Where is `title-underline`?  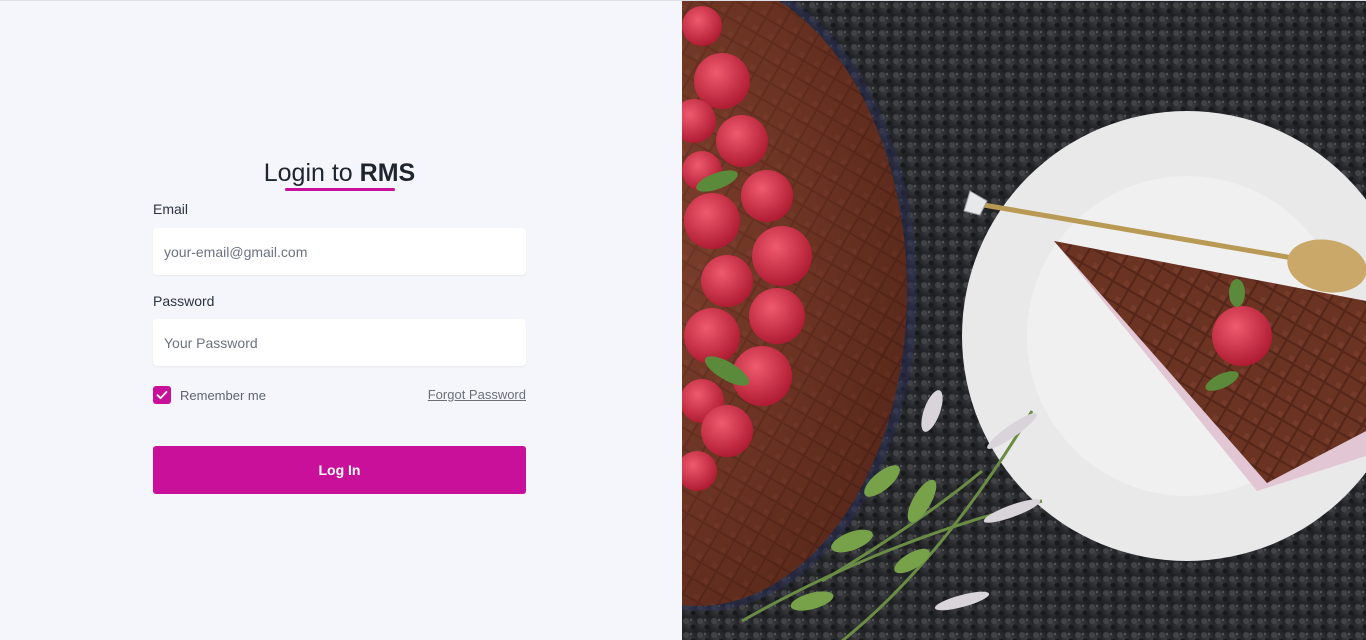 title-underline is located at coordinates (340, 189).